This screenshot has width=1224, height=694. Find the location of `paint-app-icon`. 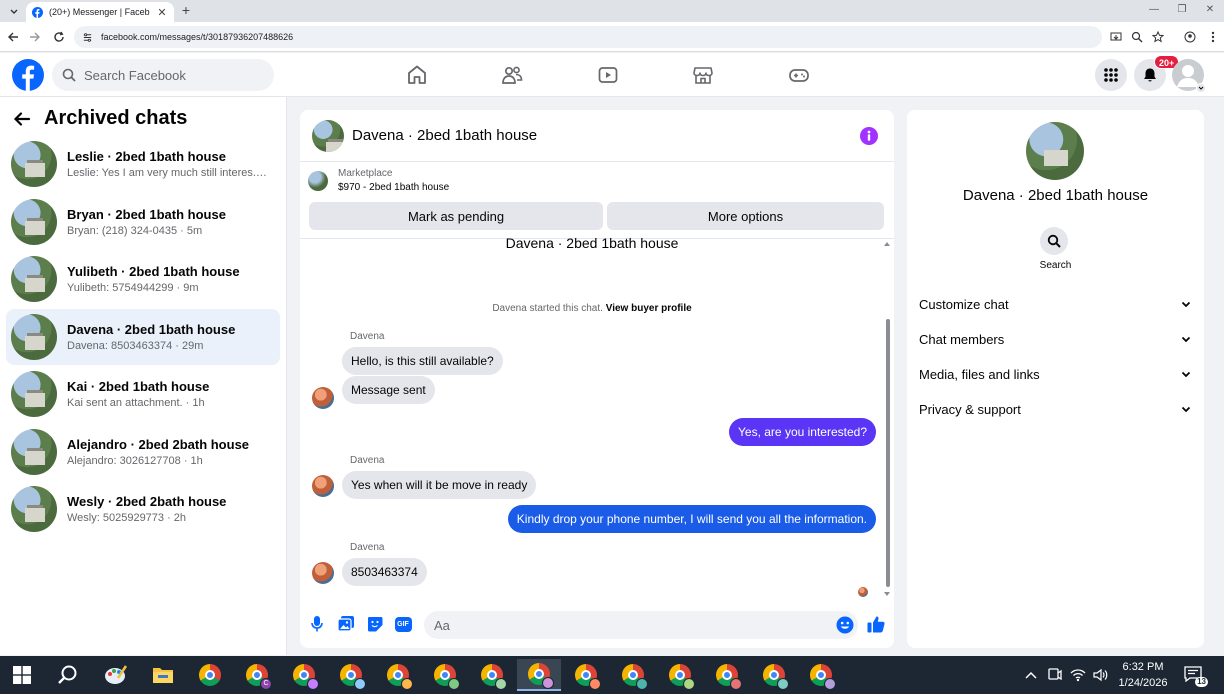

paint-app-icon is located at coordinates (116, 675).